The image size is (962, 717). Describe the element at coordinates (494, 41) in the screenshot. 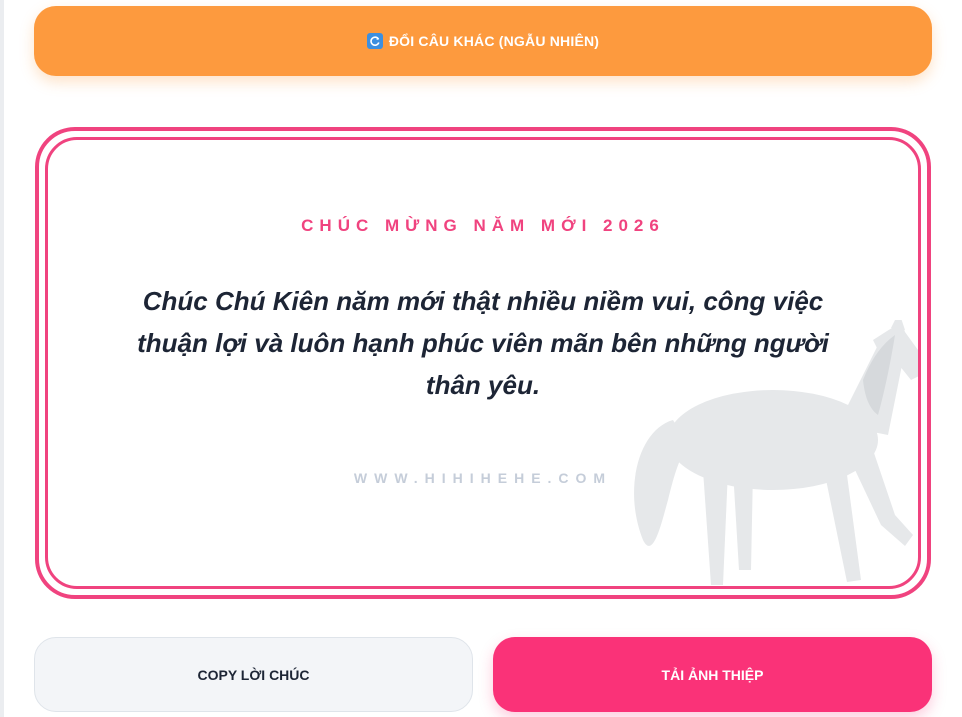

I see `random-wish-button-label: ĐỔI CÂU KHÁC (NGẪU NHIÊN)` at that location.